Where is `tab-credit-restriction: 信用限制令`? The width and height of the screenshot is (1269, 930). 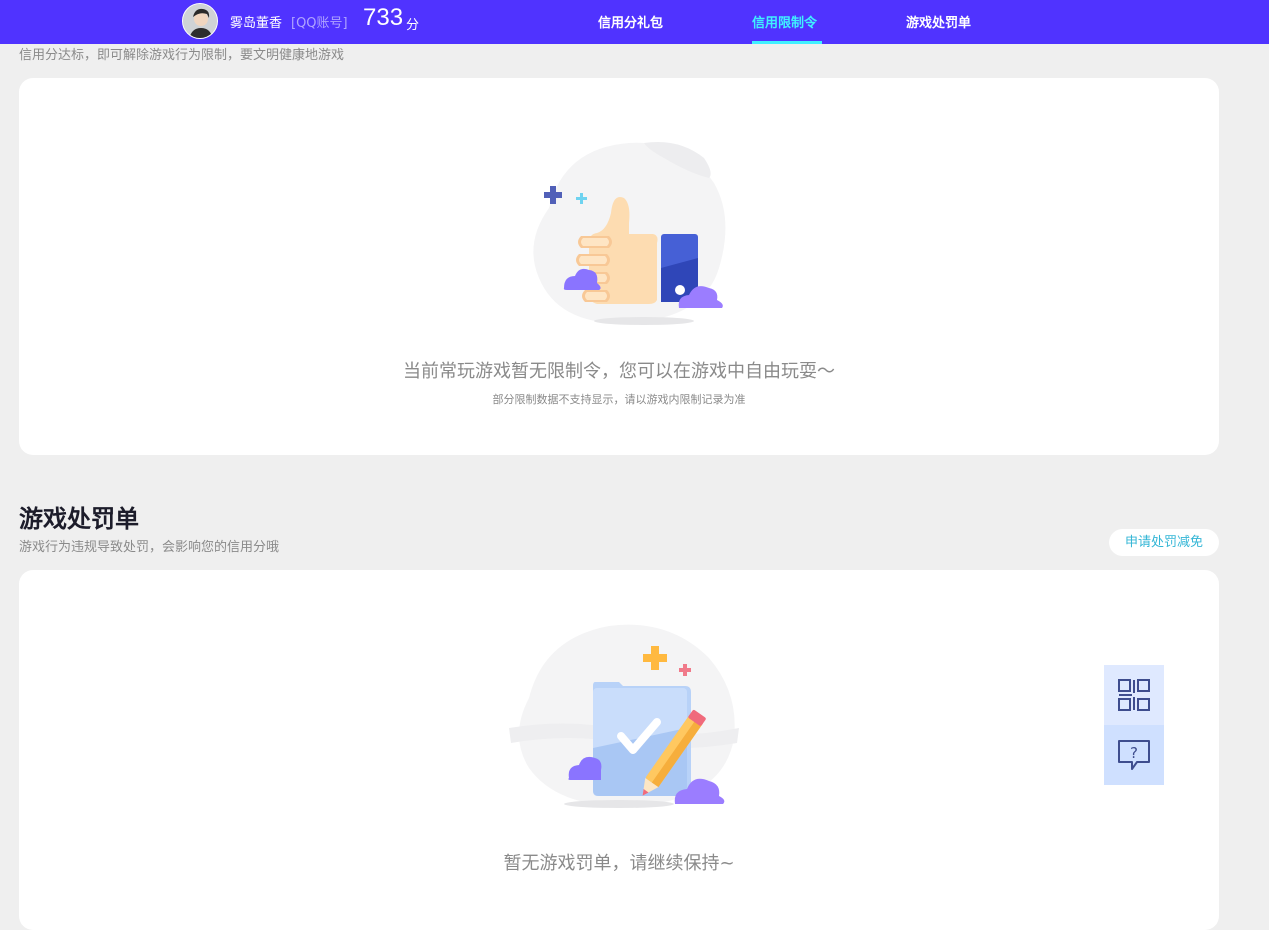 tab-credit-restriction: 信用限制令 is located at coordinates (784, 21).